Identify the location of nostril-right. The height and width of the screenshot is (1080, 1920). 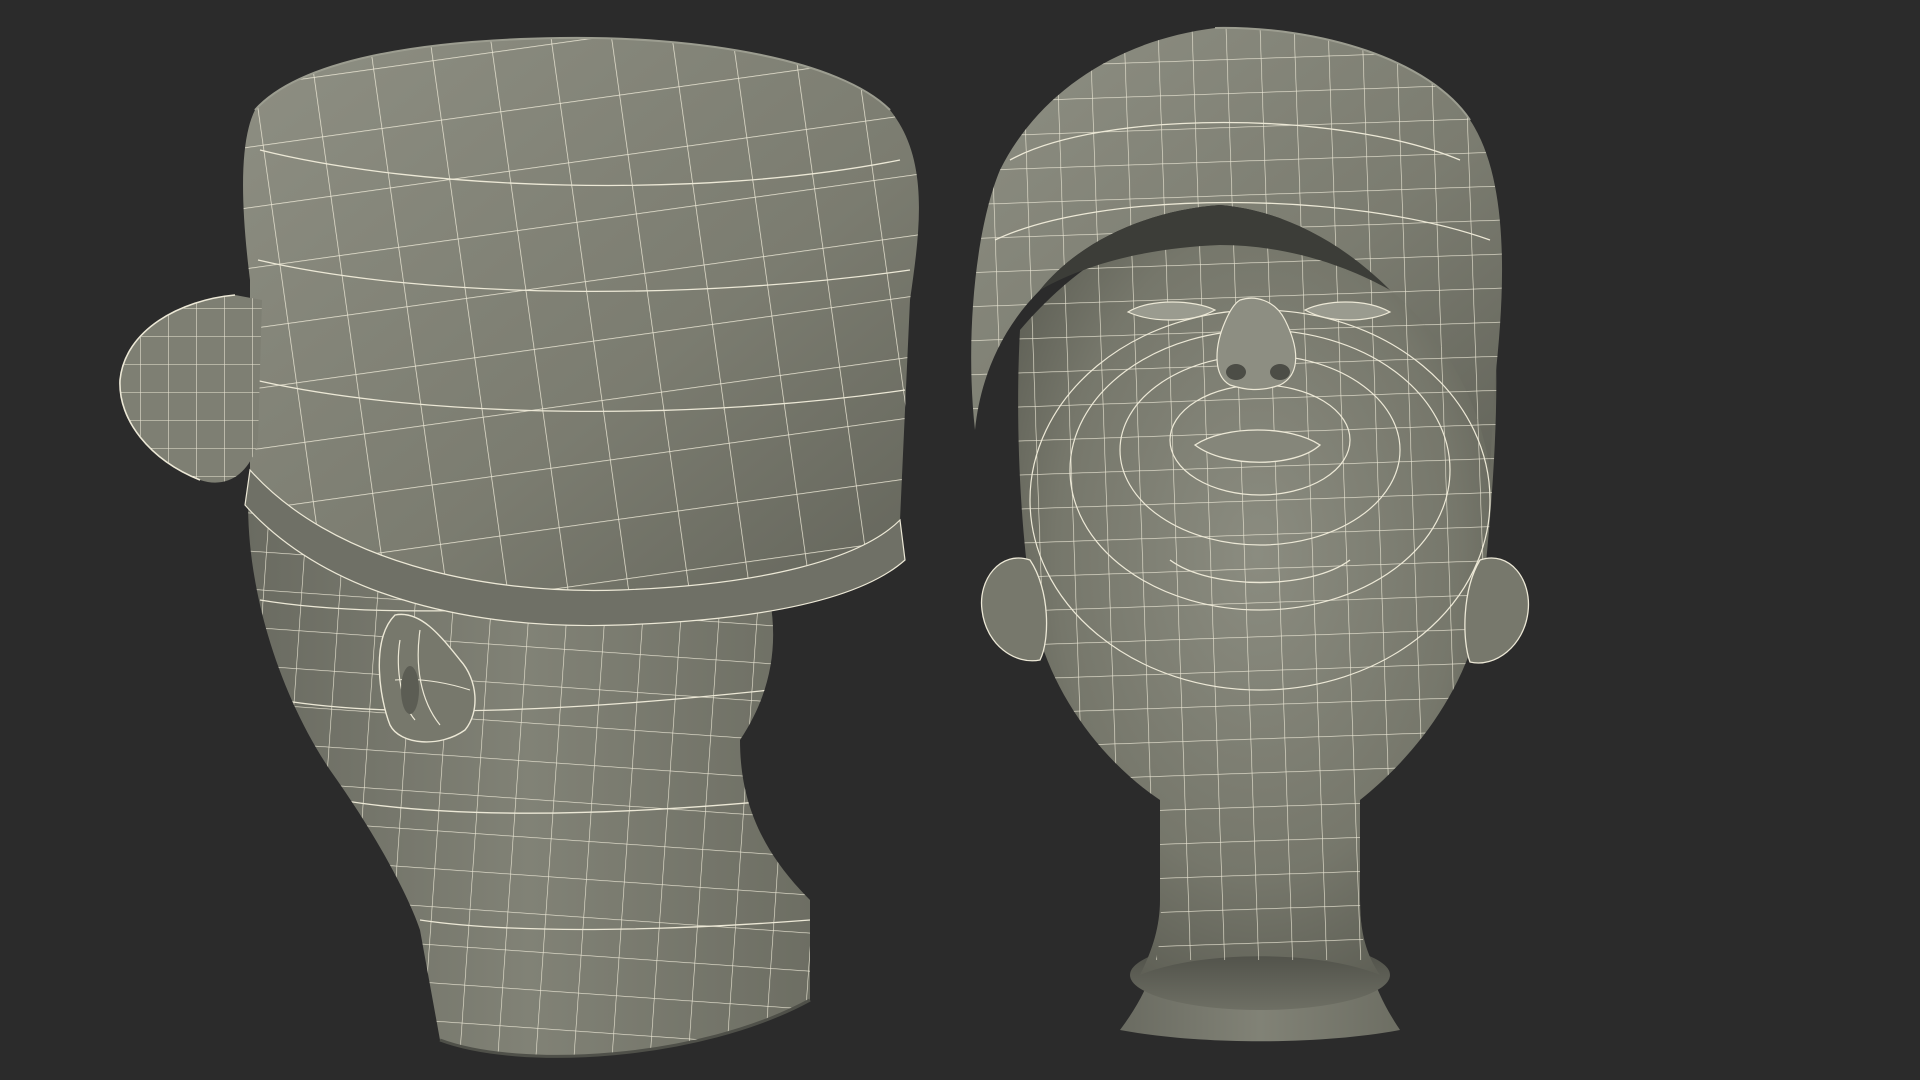
(1280, 372).